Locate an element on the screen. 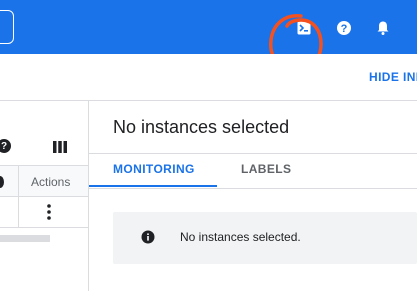 The height and width of the screenshot is (291, 417). info-notice: No instances selected. is located at coordinates (265, 238).